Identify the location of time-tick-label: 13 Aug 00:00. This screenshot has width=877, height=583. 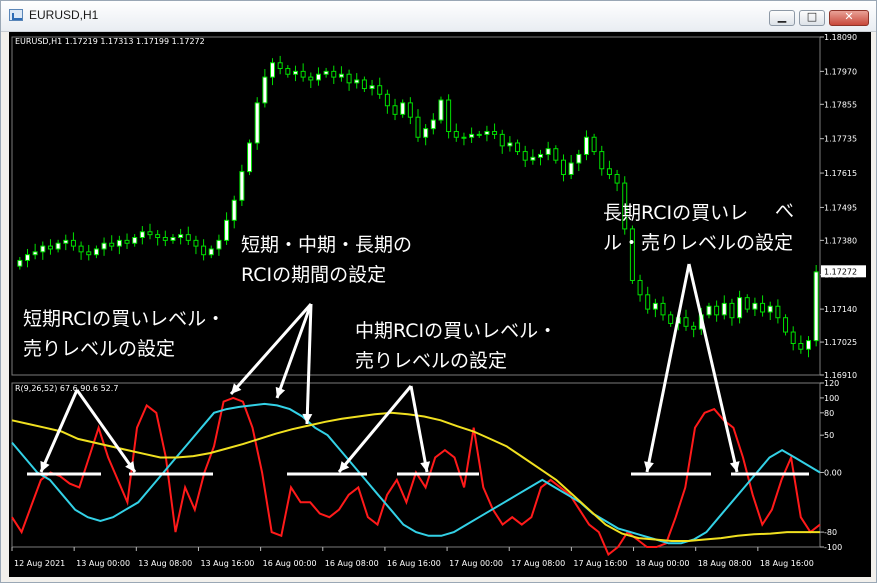
(103, 563).